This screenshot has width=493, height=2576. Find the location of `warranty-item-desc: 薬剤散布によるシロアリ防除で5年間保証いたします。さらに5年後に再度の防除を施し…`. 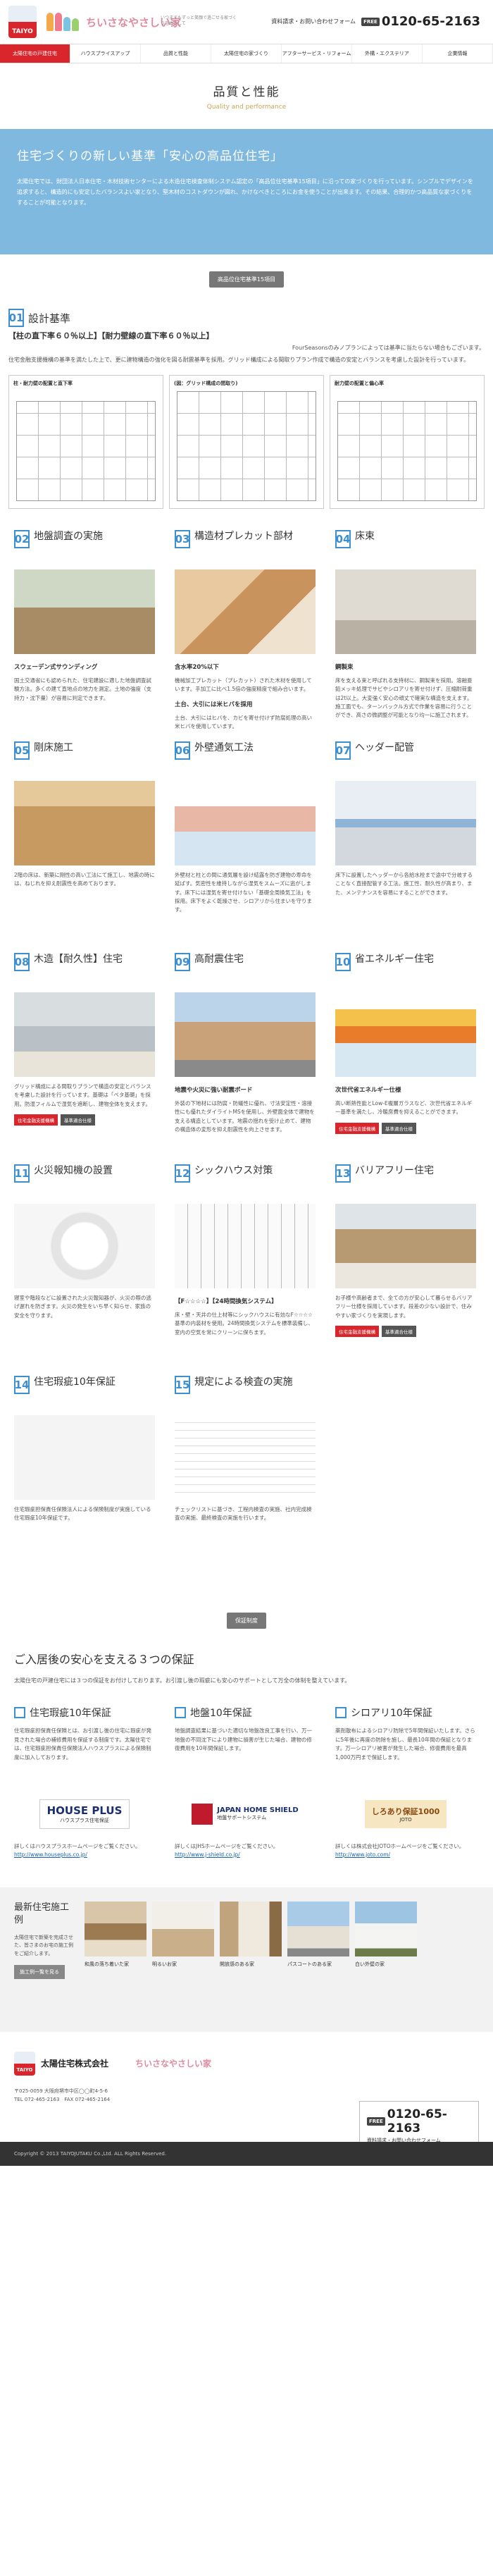

warranty-item-desc: 薬剤散布によるシロアリ防除で5年間保証いたします。さらに5年後に再度の防除を施し… is located at coordinates (405, 1744).